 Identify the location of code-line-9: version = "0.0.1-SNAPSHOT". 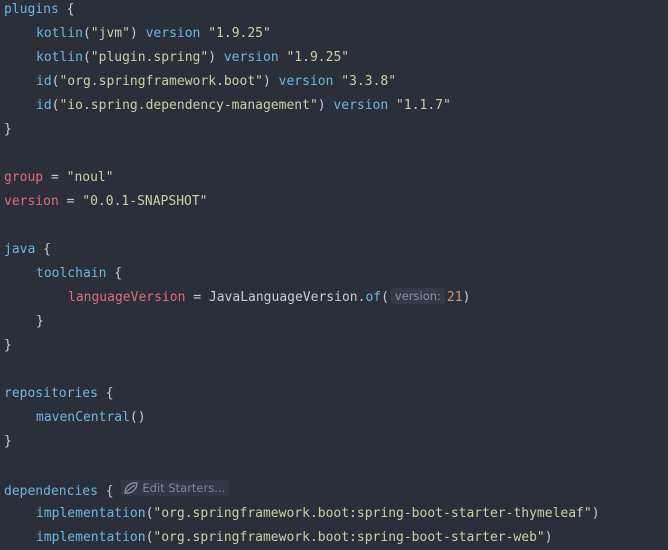
(106, 202).